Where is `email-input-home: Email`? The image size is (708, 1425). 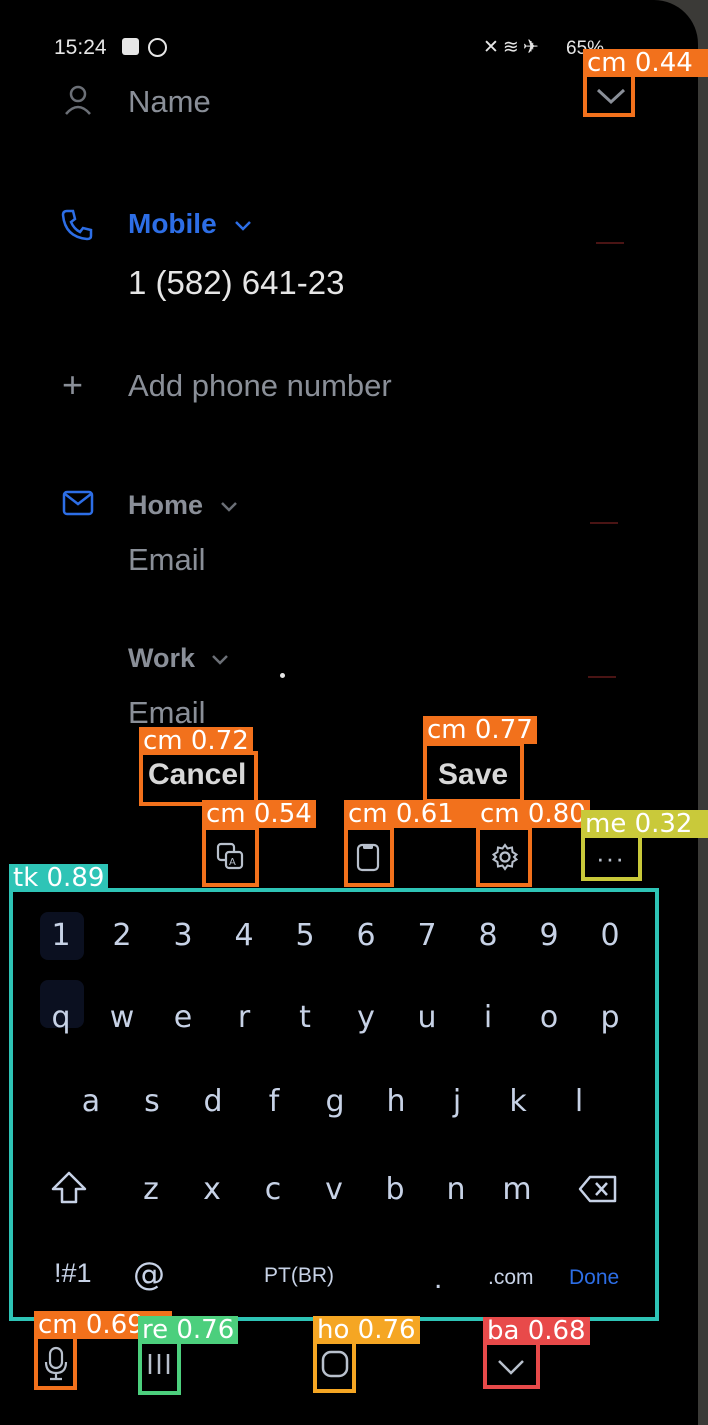 email-input-home: Email is located at coordinates (167, 560).